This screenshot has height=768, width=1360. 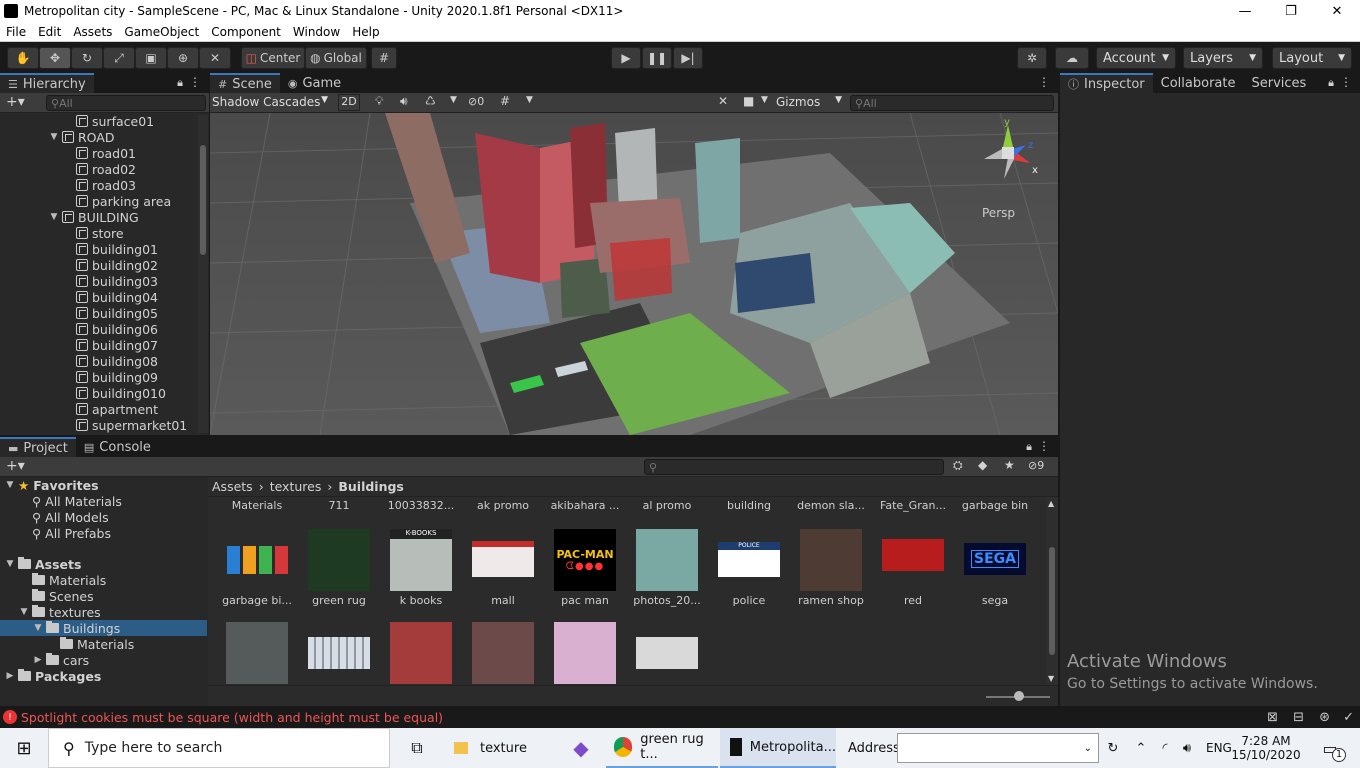 I want to click on asset-label: 711, so click(x=339, y=505).